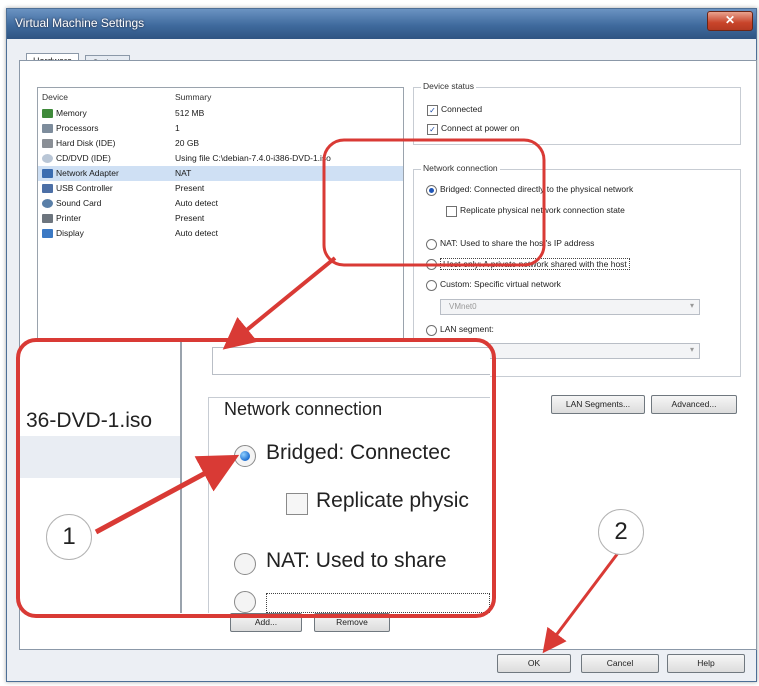 Image resolution: width=759 pixels, height=686 pixels. I want to click on step-2-marker: 2, so click(621, 532).